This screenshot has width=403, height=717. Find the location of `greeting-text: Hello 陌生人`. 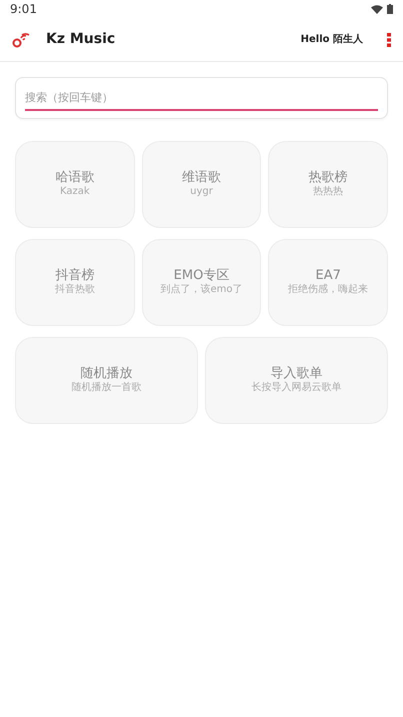

greeting-text: Hello 陌生人 is located at coordinates (331, 39).